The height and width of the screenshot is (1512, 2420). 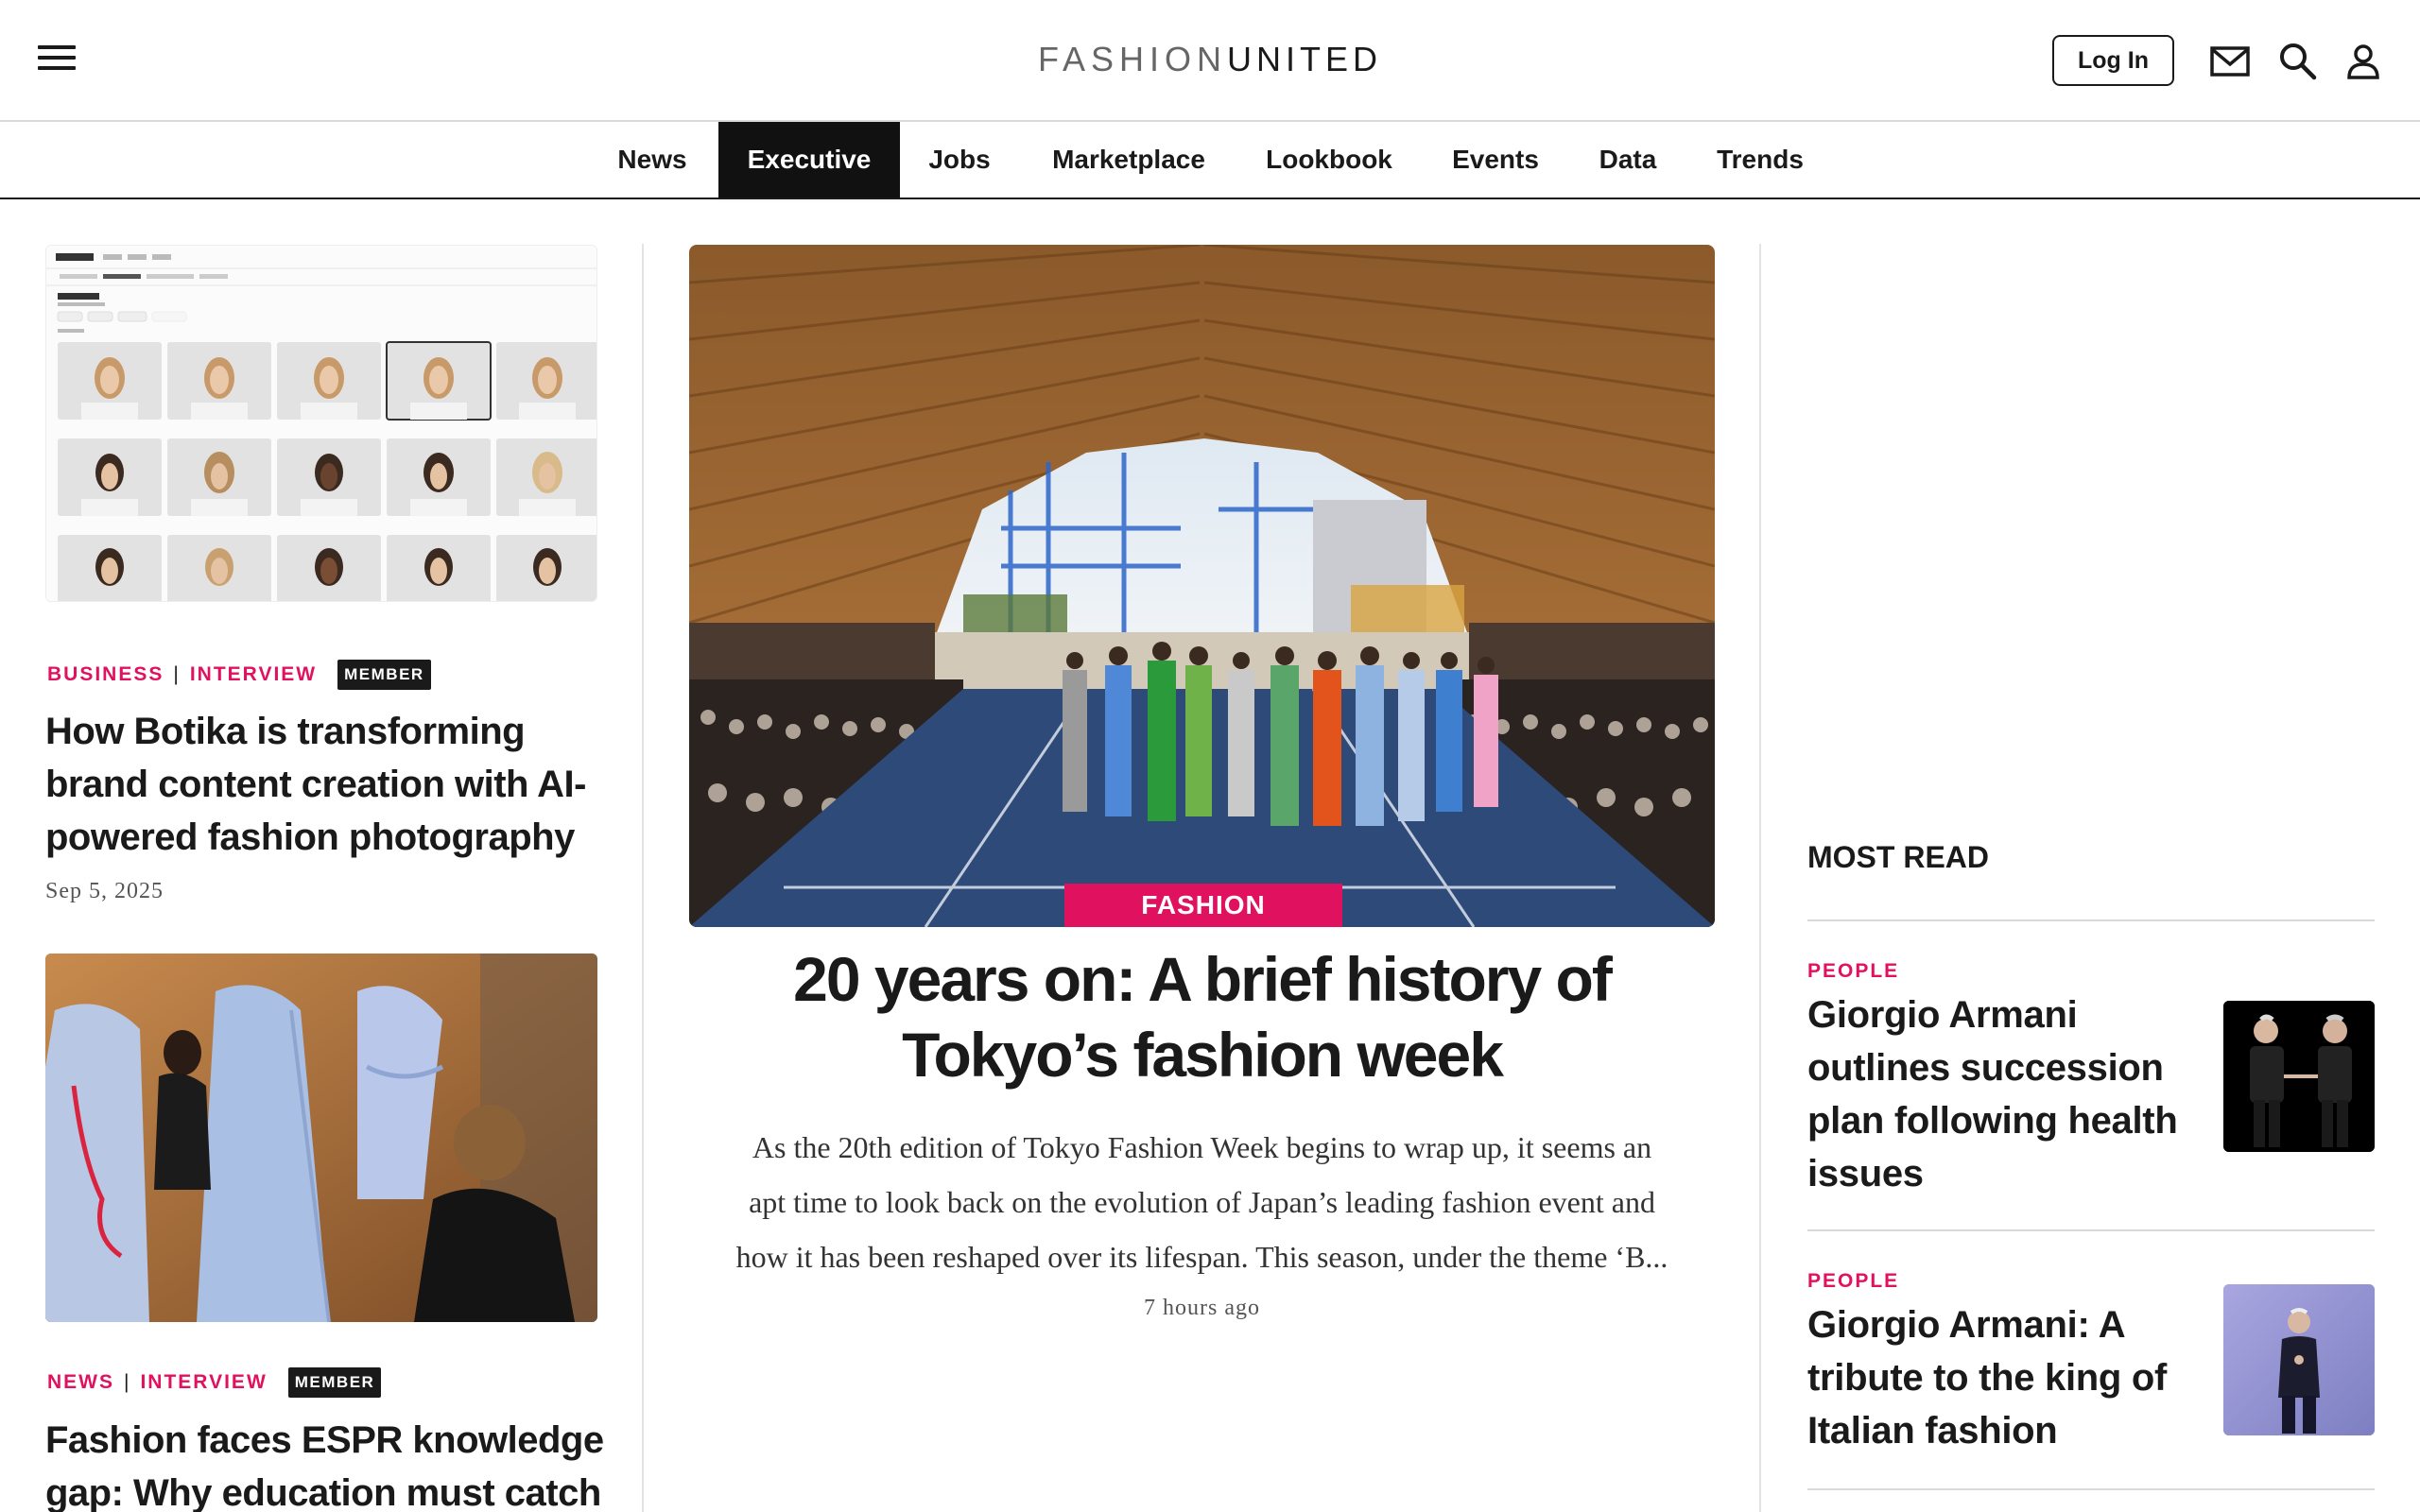 What do you see at coordinates (1760, 160) in the screenshot?
I see `nav-item-trends: Trends` at bounding box center [1760, 160].